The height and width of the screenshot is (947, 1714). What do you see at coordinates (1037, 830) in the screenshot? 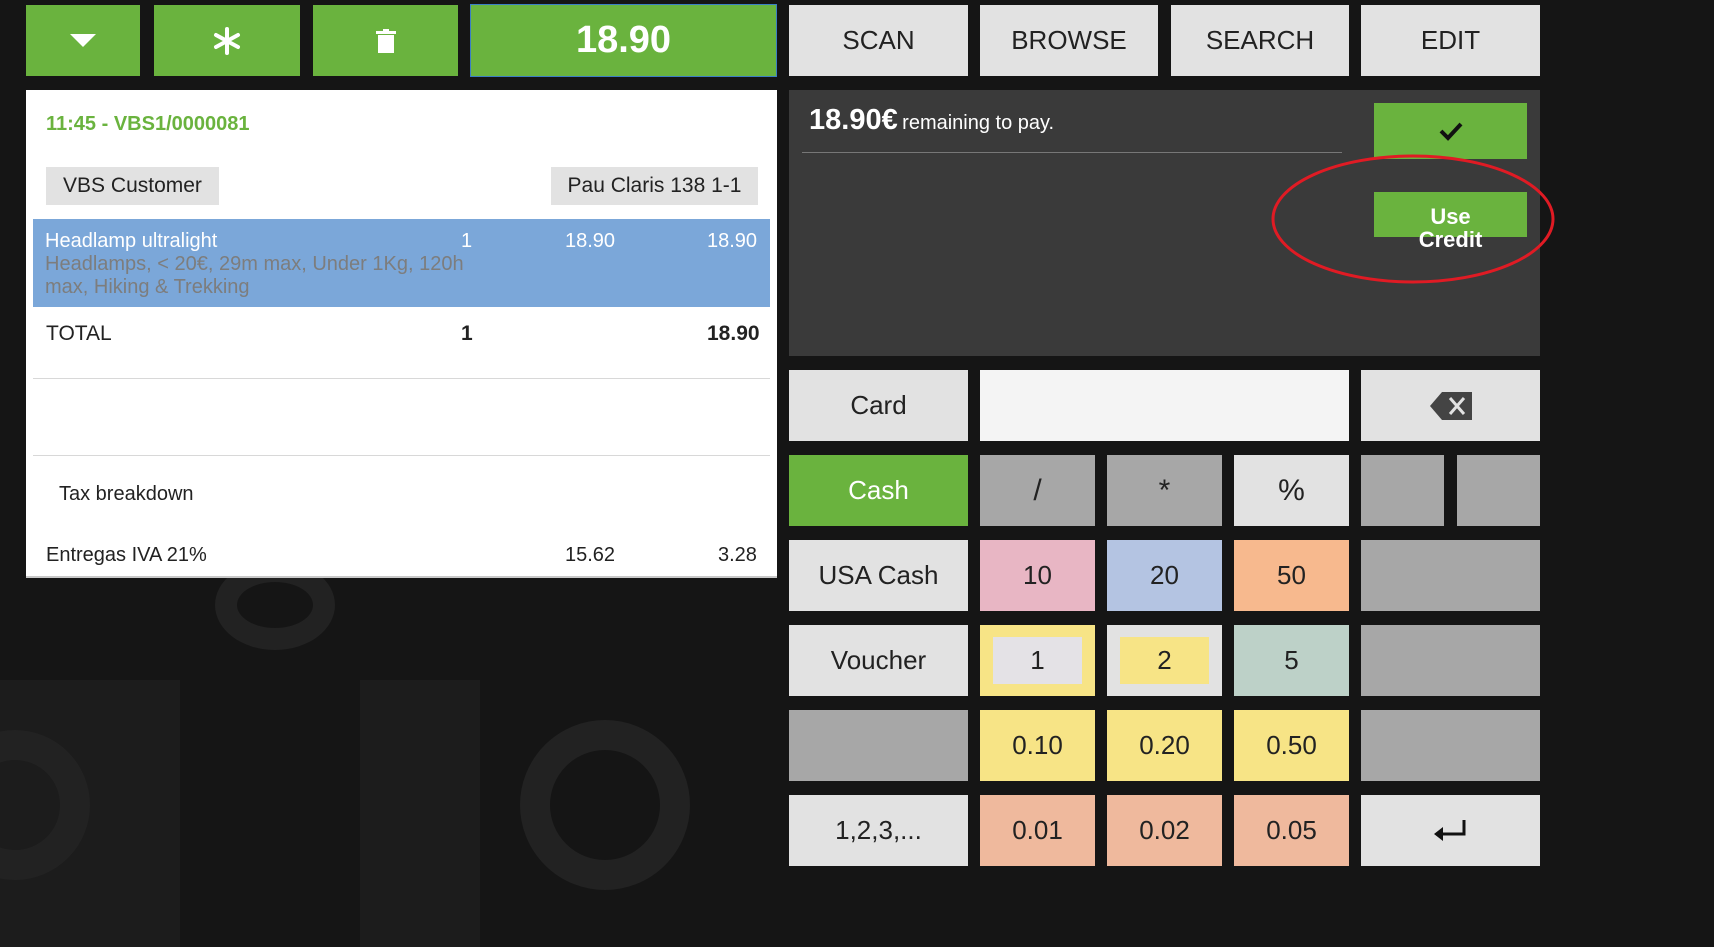
I see `quick-amount-0-01-button: 0.01` at bounding box center [1037, 830].